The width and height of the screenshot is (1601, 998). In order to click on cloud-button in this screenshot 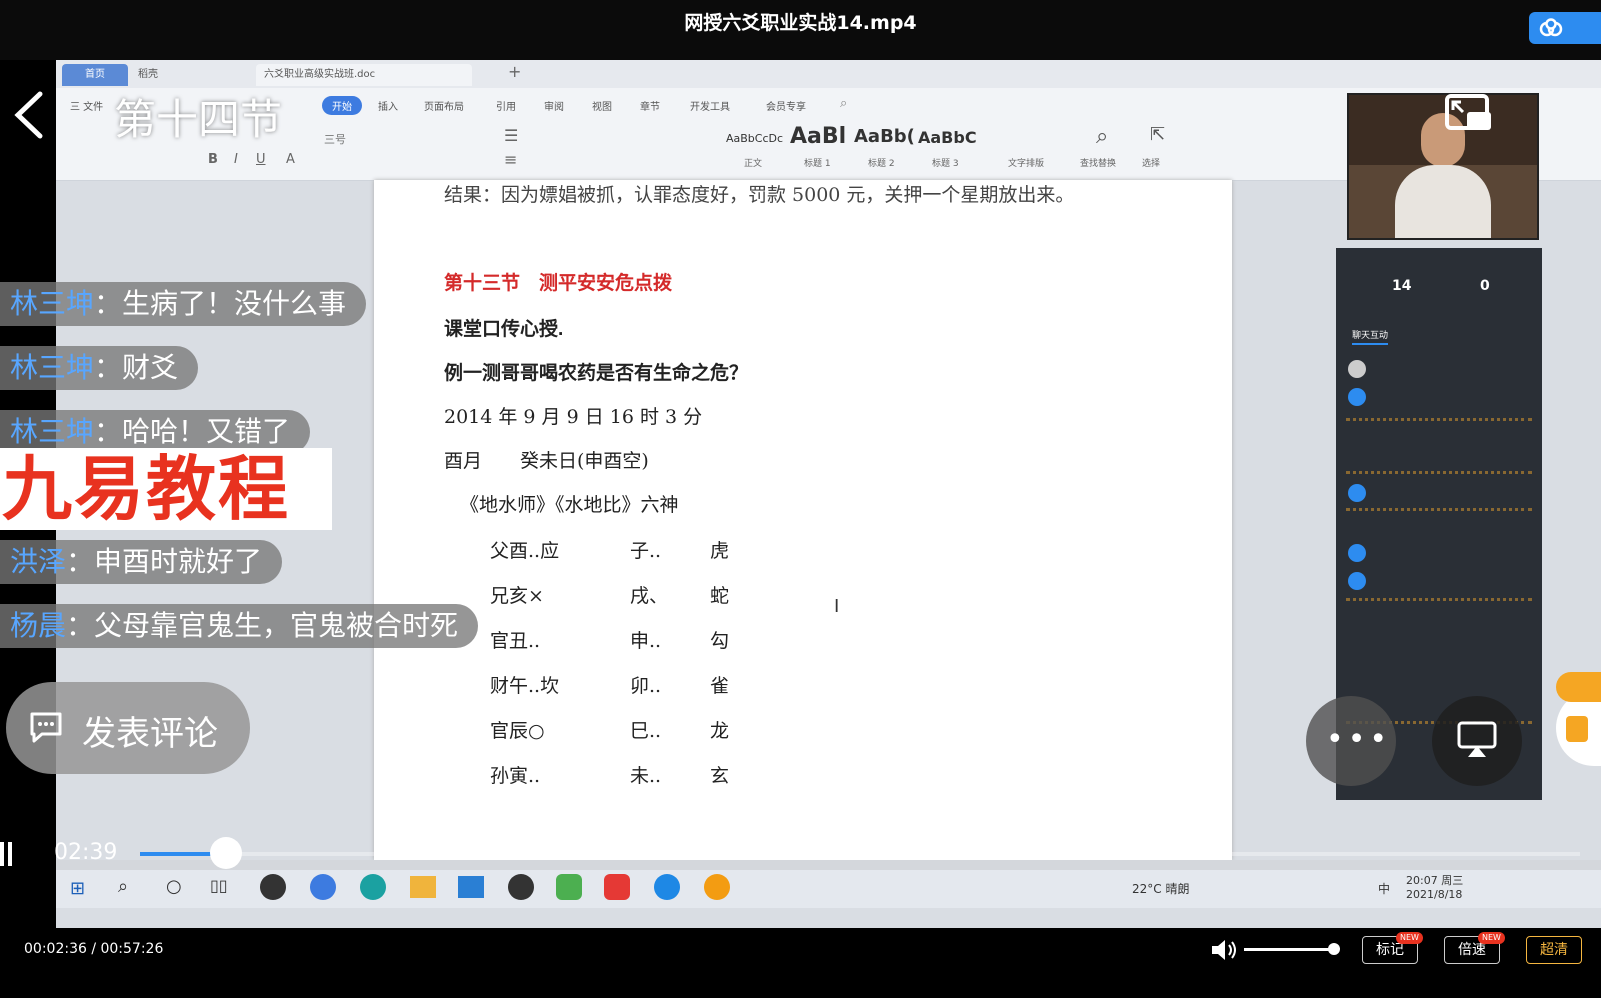, I will do `click(1565, 28)`.